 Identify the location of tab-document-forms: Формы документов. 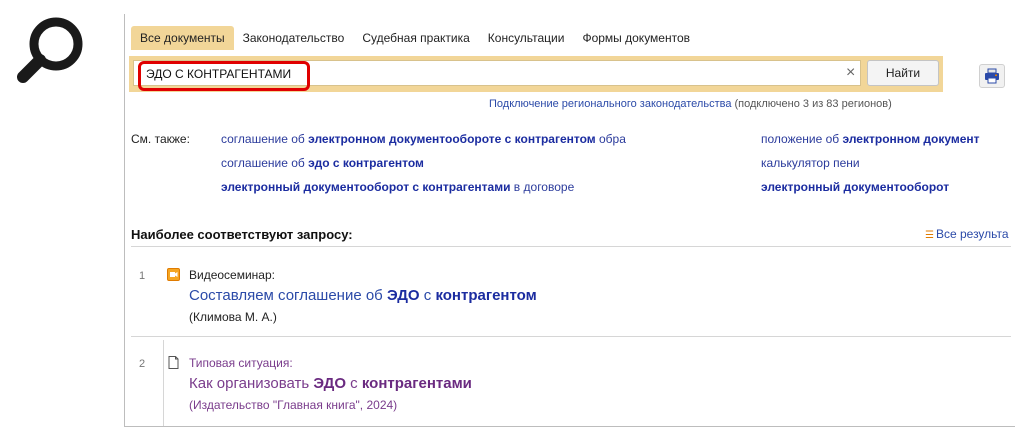
(636, 38).